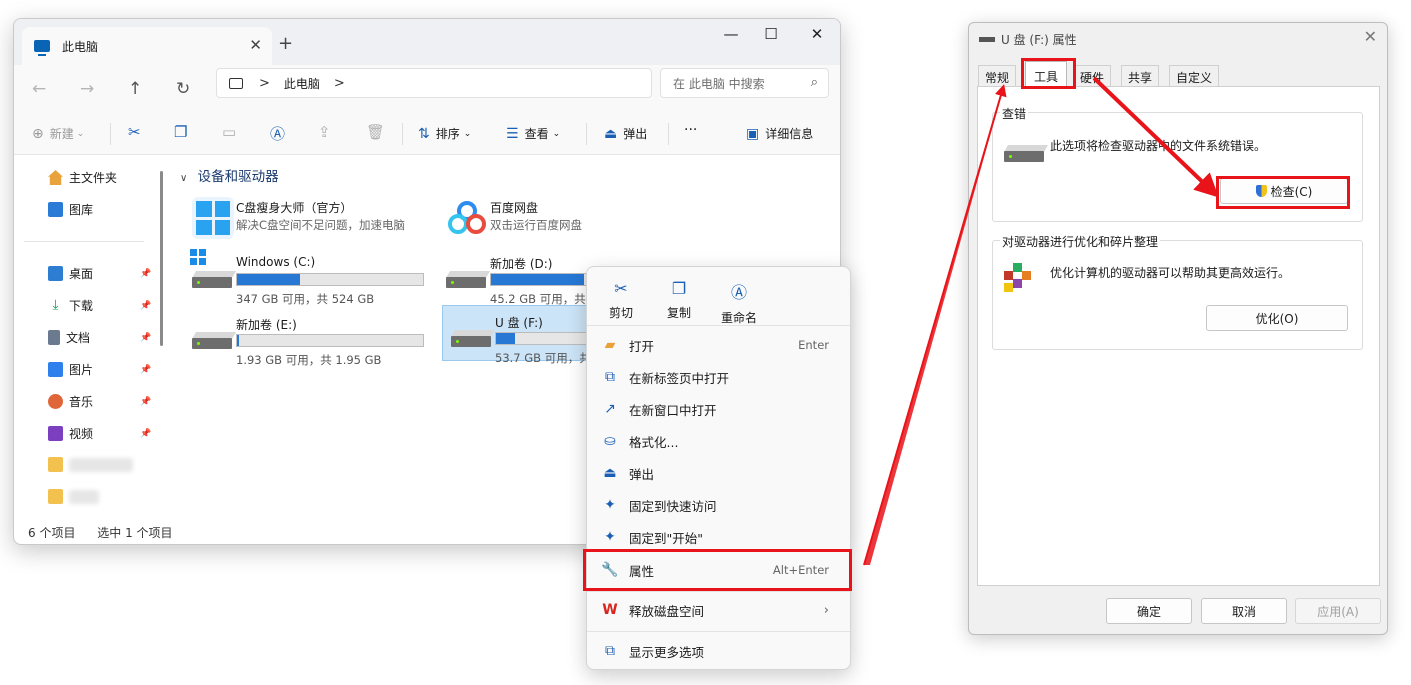 The image size is (1411, 685). What do you see at coordinates (533, 133) in the screenshot?
I see `view-button: ☰ 查看 ⌄` at bounding box center [533, 133].